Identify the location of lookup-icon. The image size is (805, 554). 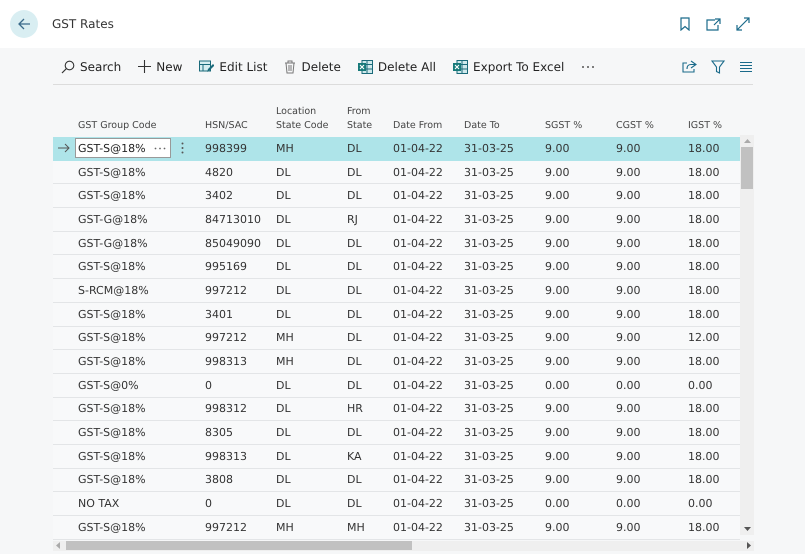
(160, 148).